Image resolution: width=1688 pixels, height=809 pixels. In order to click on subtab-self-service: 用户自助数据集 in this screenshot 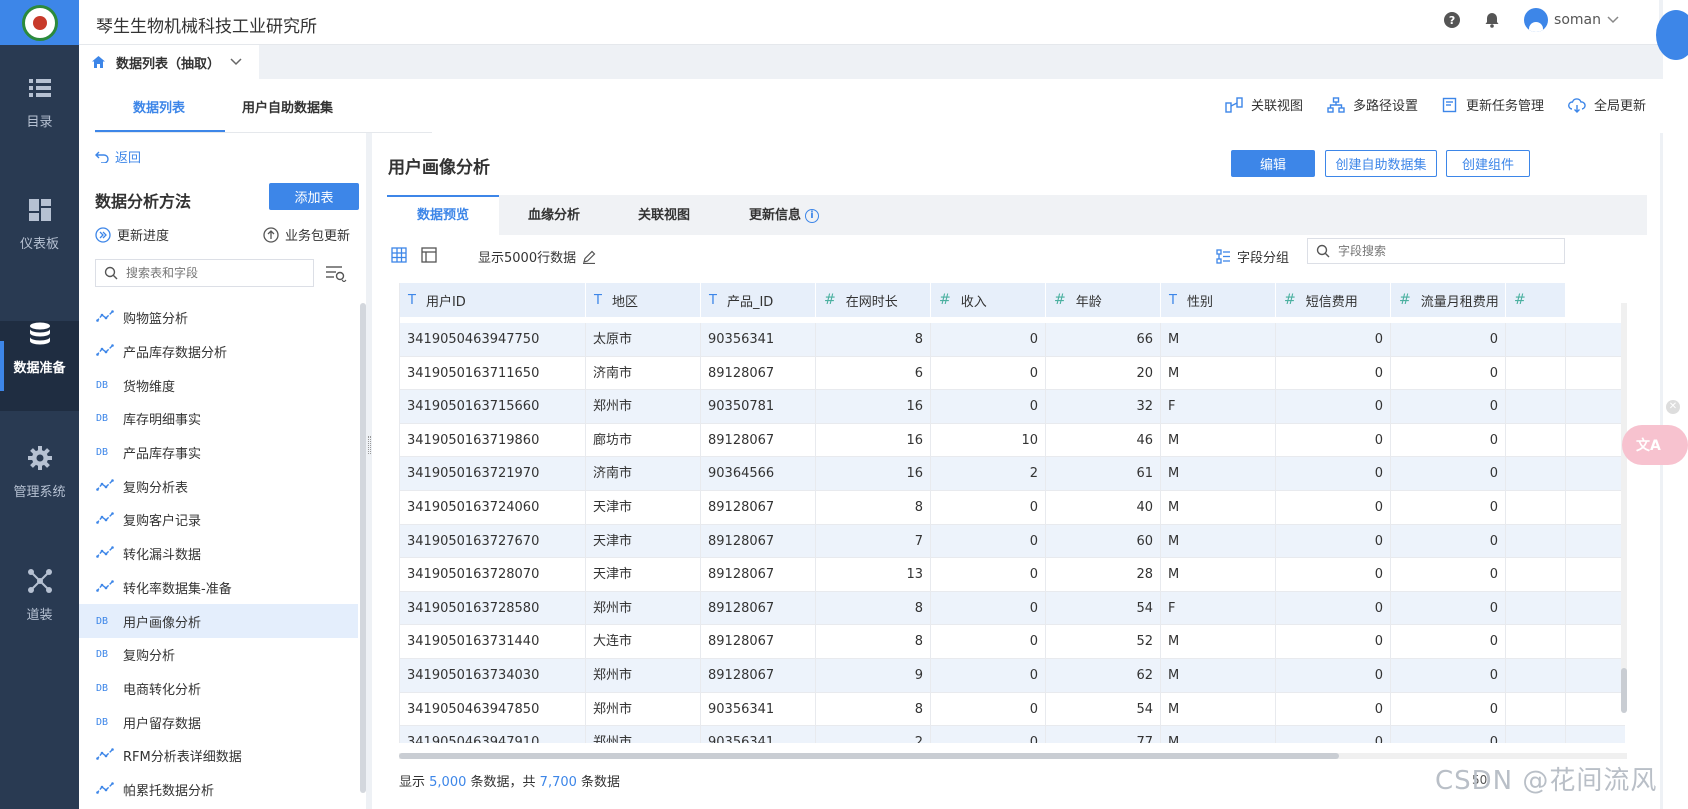, I will do `click(287, 106)`.